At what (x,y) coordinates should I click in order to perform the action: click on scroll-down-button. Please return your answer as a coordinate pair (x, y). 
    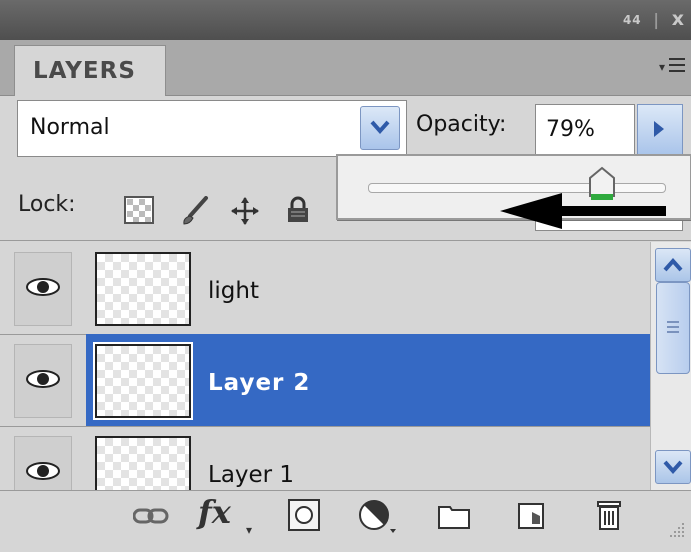
    Looking at the image, I should click on (673, 467).